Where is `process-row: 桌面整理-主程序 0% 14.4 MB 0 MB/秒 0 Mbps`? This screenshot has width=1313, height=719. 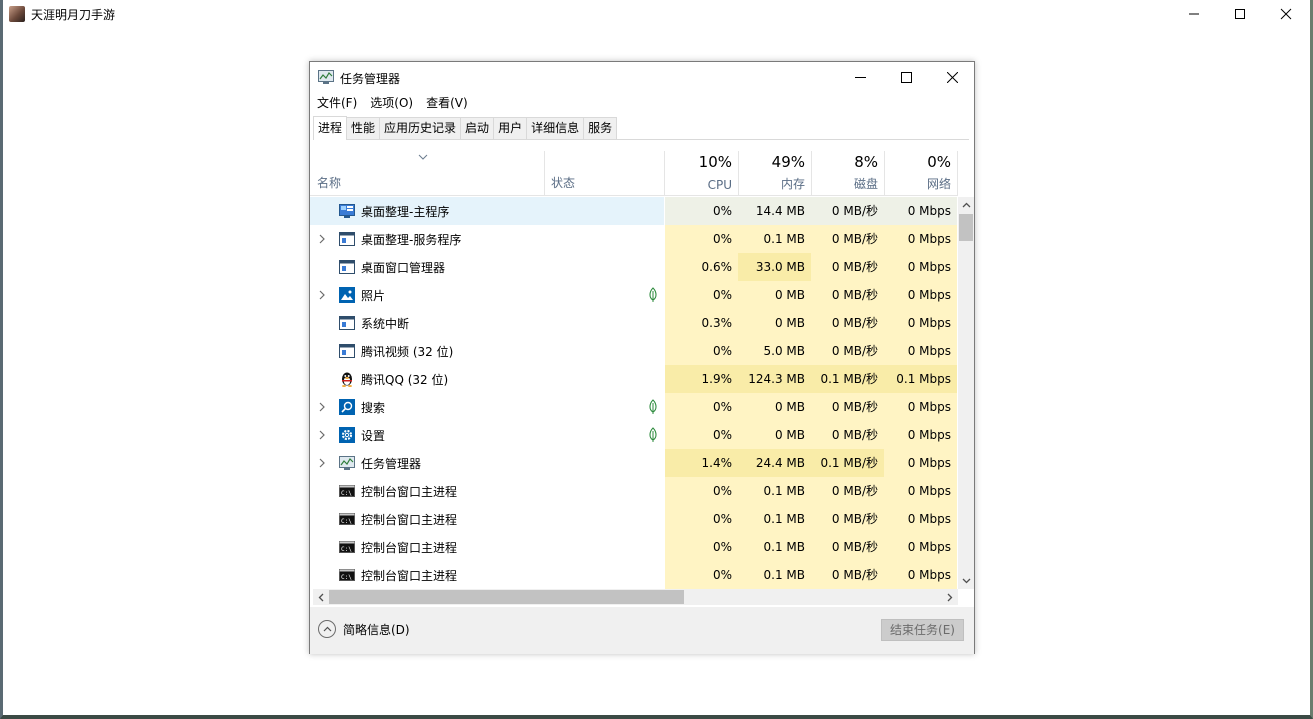 process-row: 桌面整理-主程序 0% 14.4 MB 0 MB/秒 0 Mbps is located at coordinates (634, 211).